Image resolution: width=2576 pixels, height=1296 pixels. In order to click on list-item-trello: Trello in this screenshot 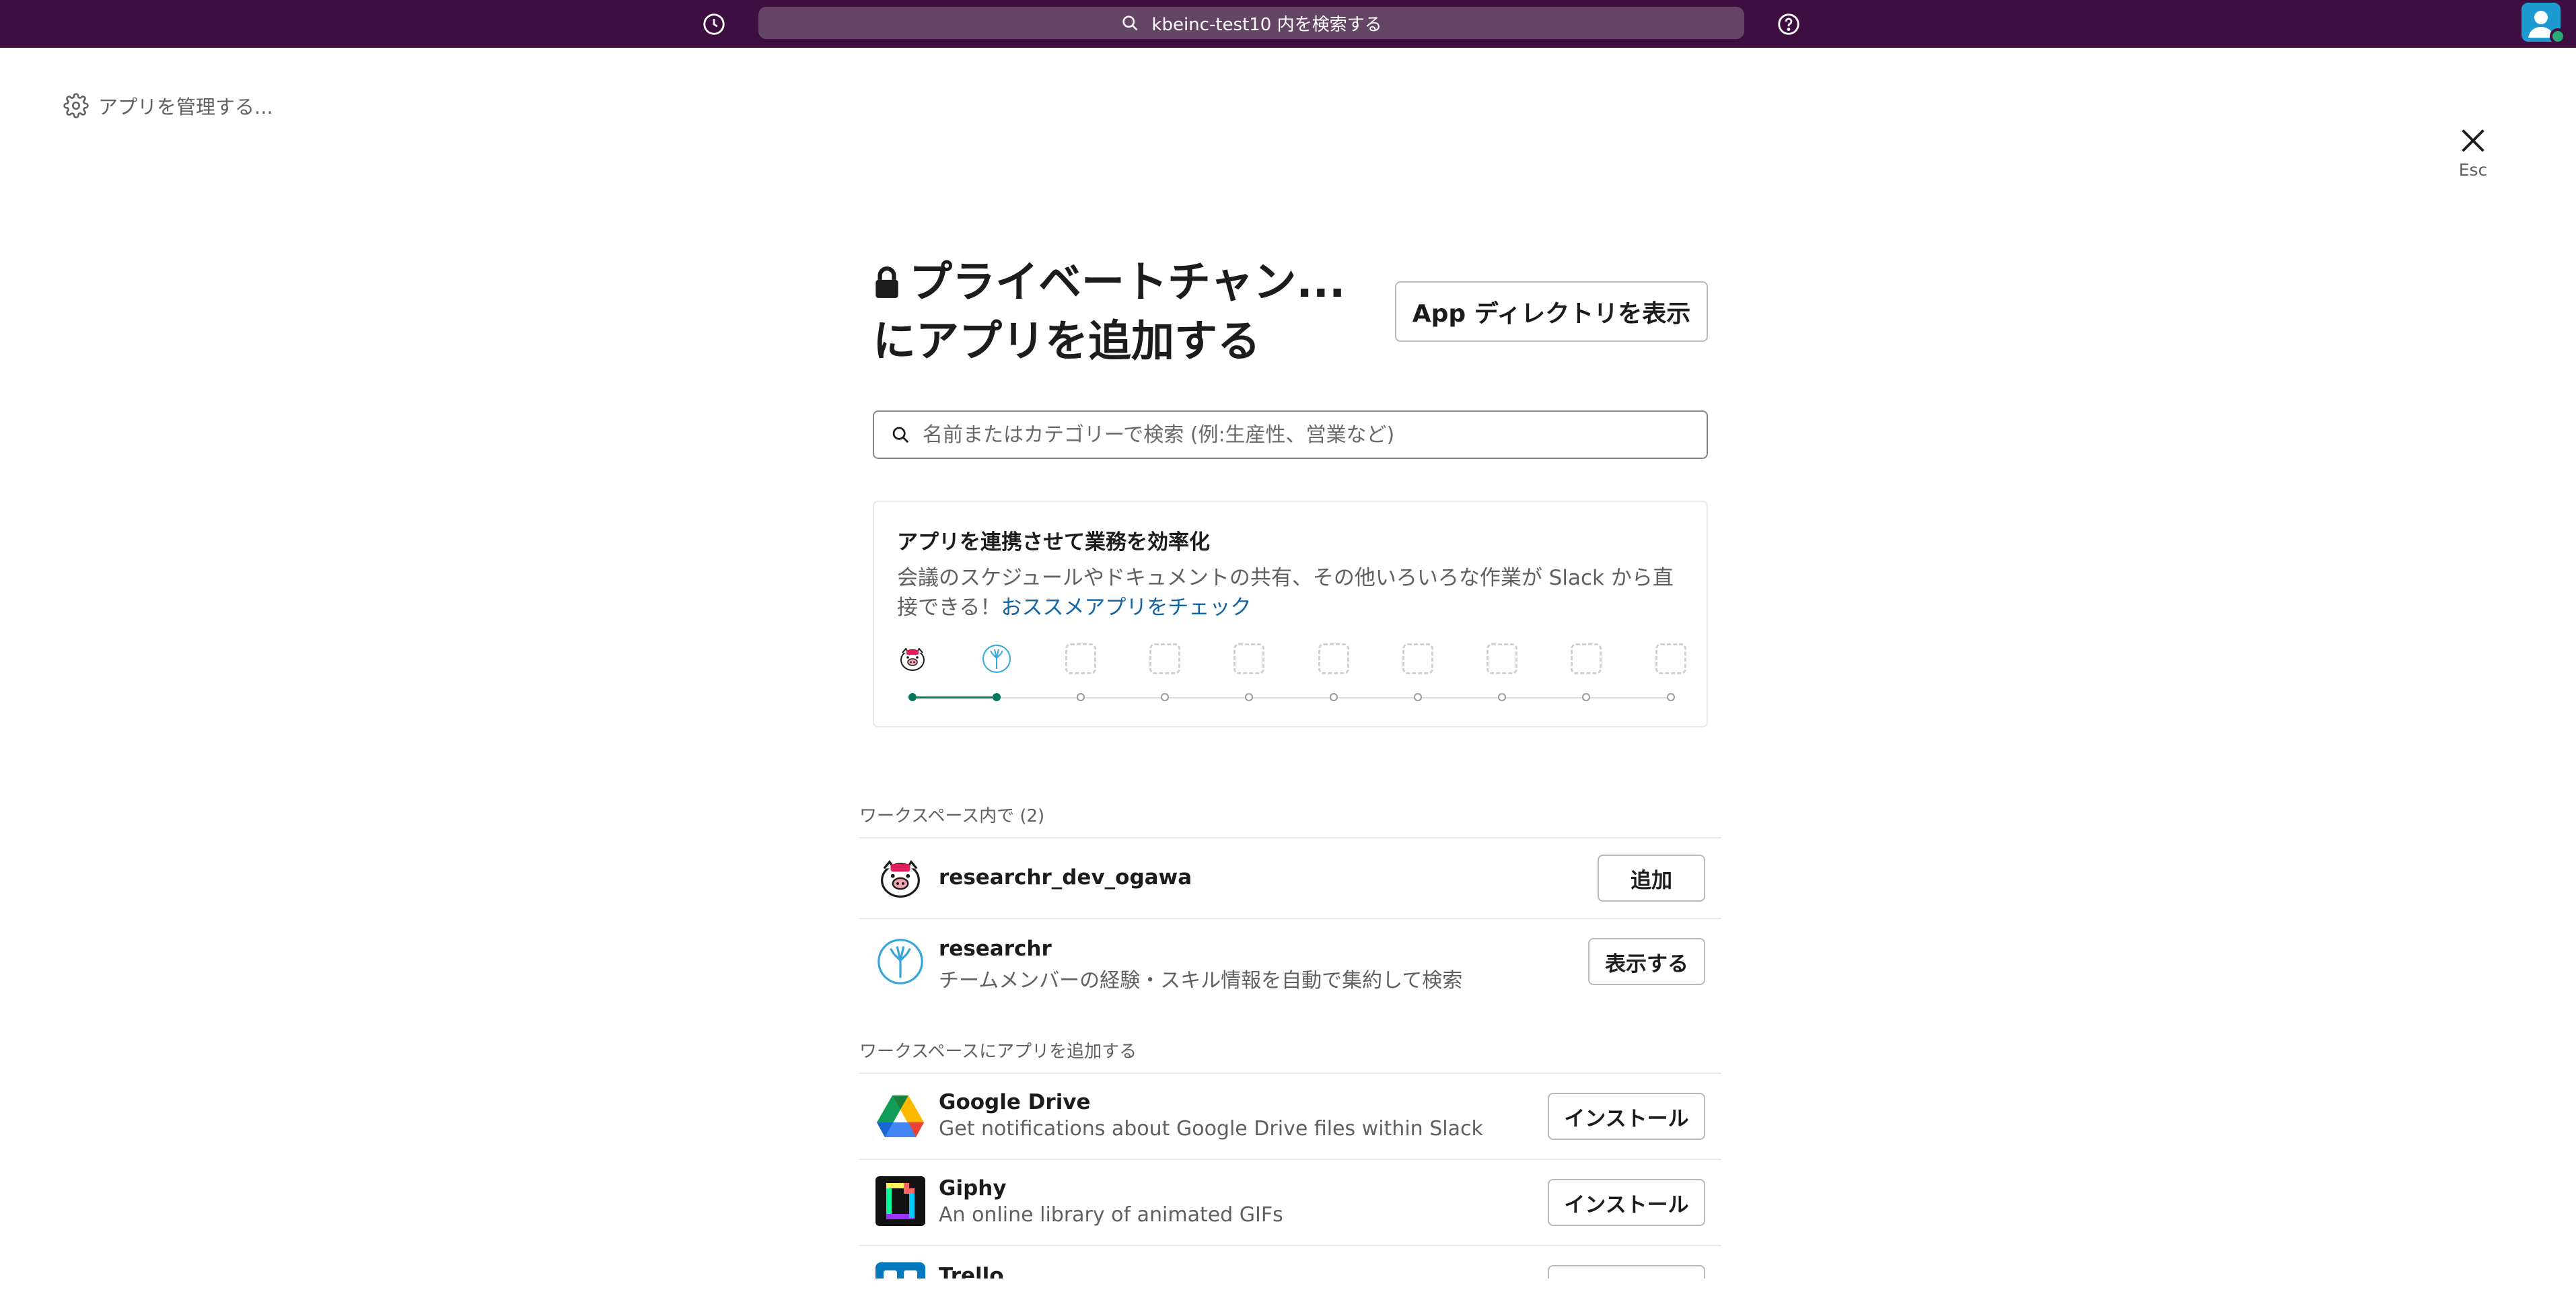, I will do `click(1290, 1262)`.